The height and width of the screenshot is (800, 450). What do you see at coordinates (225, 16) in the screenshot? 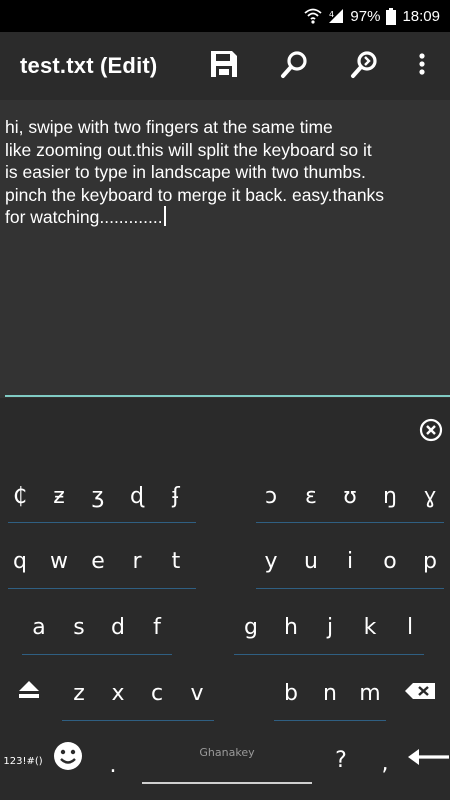
I see `status-bar: 4 97% 18:09` at bounding box center [225, 16].